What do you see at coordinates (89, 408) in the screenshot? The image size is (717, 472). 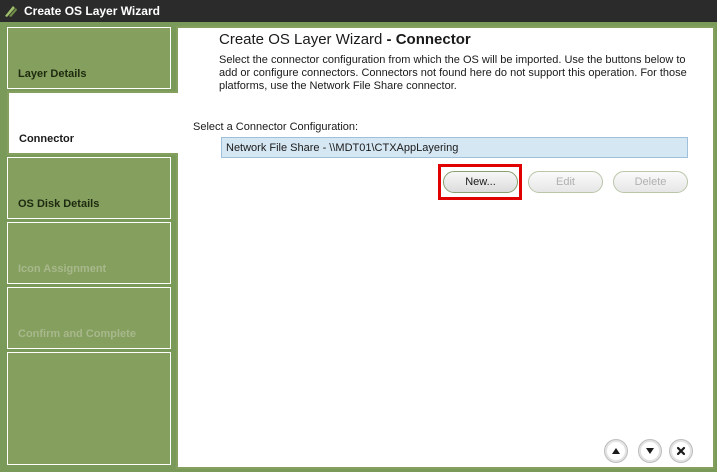 I see `nav-item-empty` at bounding box center [89, 408].